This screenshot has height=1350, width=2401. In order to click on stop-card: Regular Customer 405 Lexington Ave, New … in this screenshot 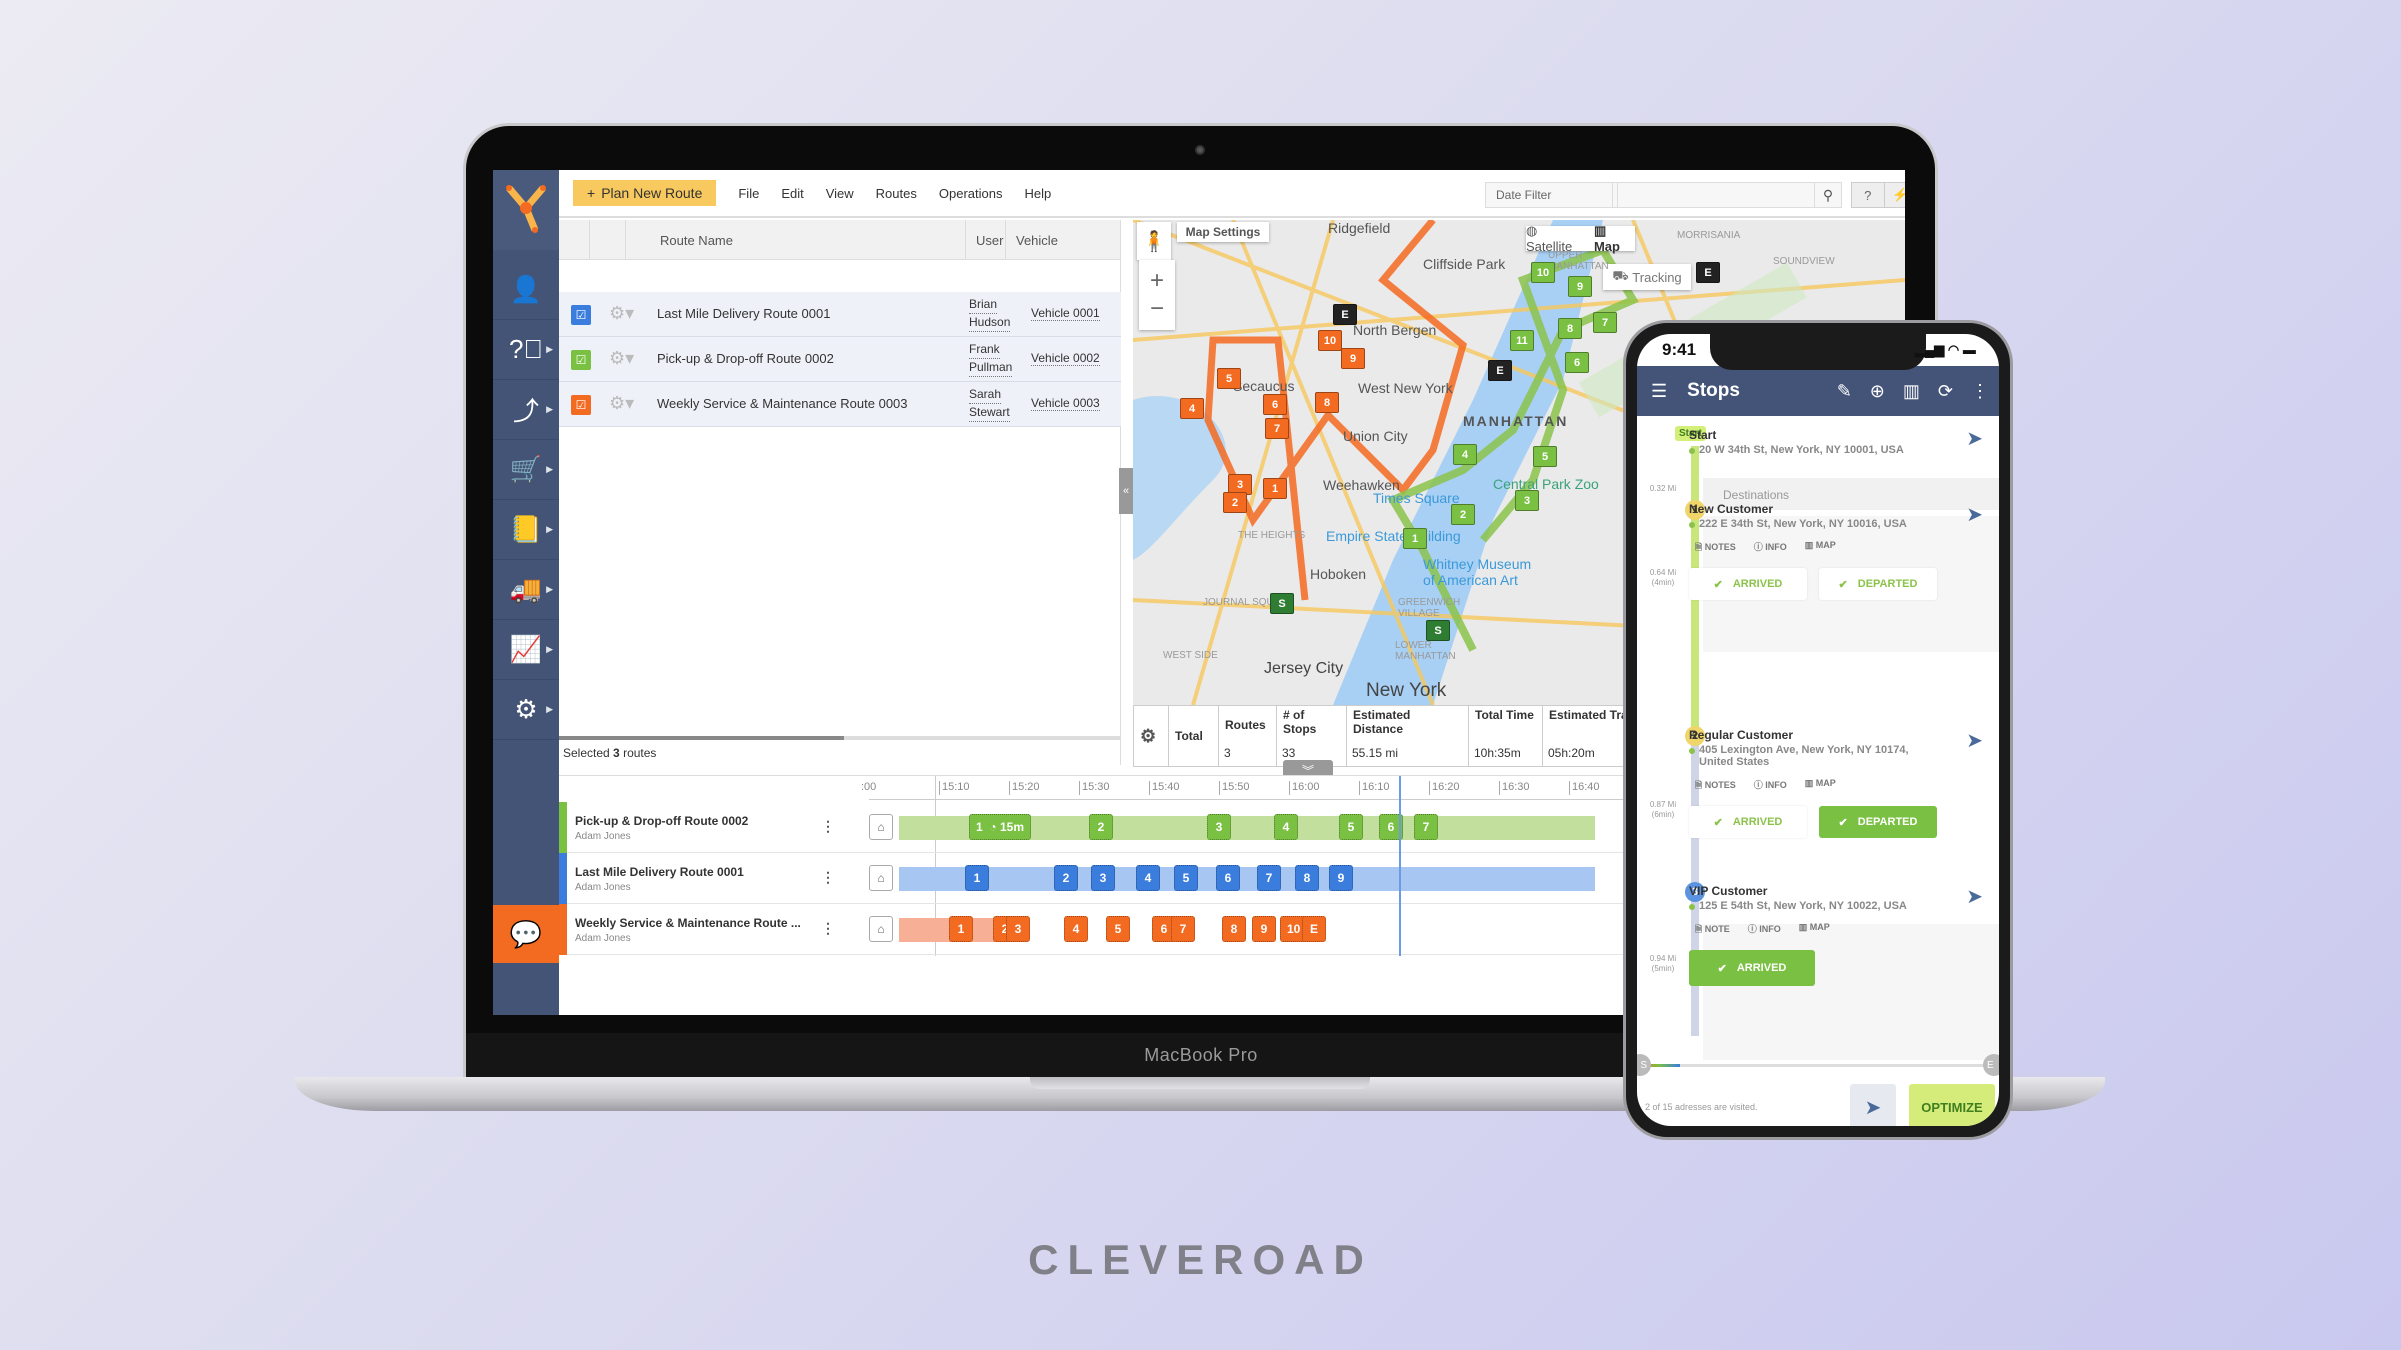, I will do `click(1839, 783)`.